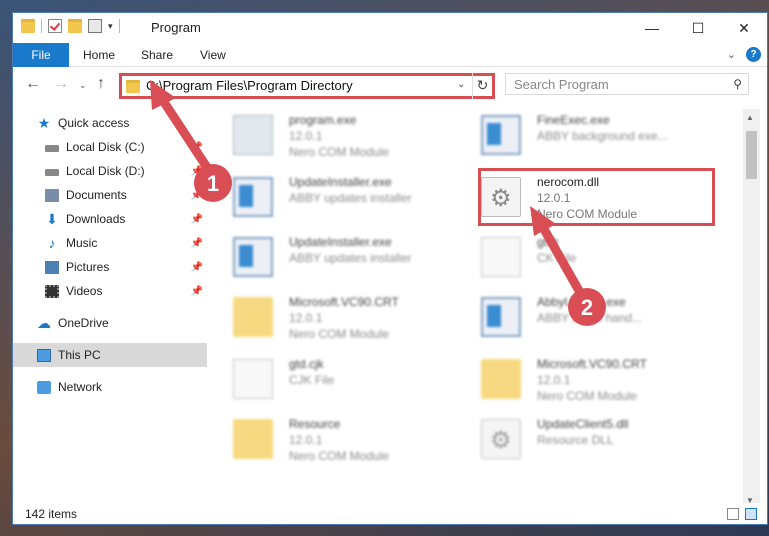 The height and width of the screenshot is (536, 769). What do you see at coordinates (52, 267) in the screenshot?
I see `pictures-icon` at bounding box center [52, 267].